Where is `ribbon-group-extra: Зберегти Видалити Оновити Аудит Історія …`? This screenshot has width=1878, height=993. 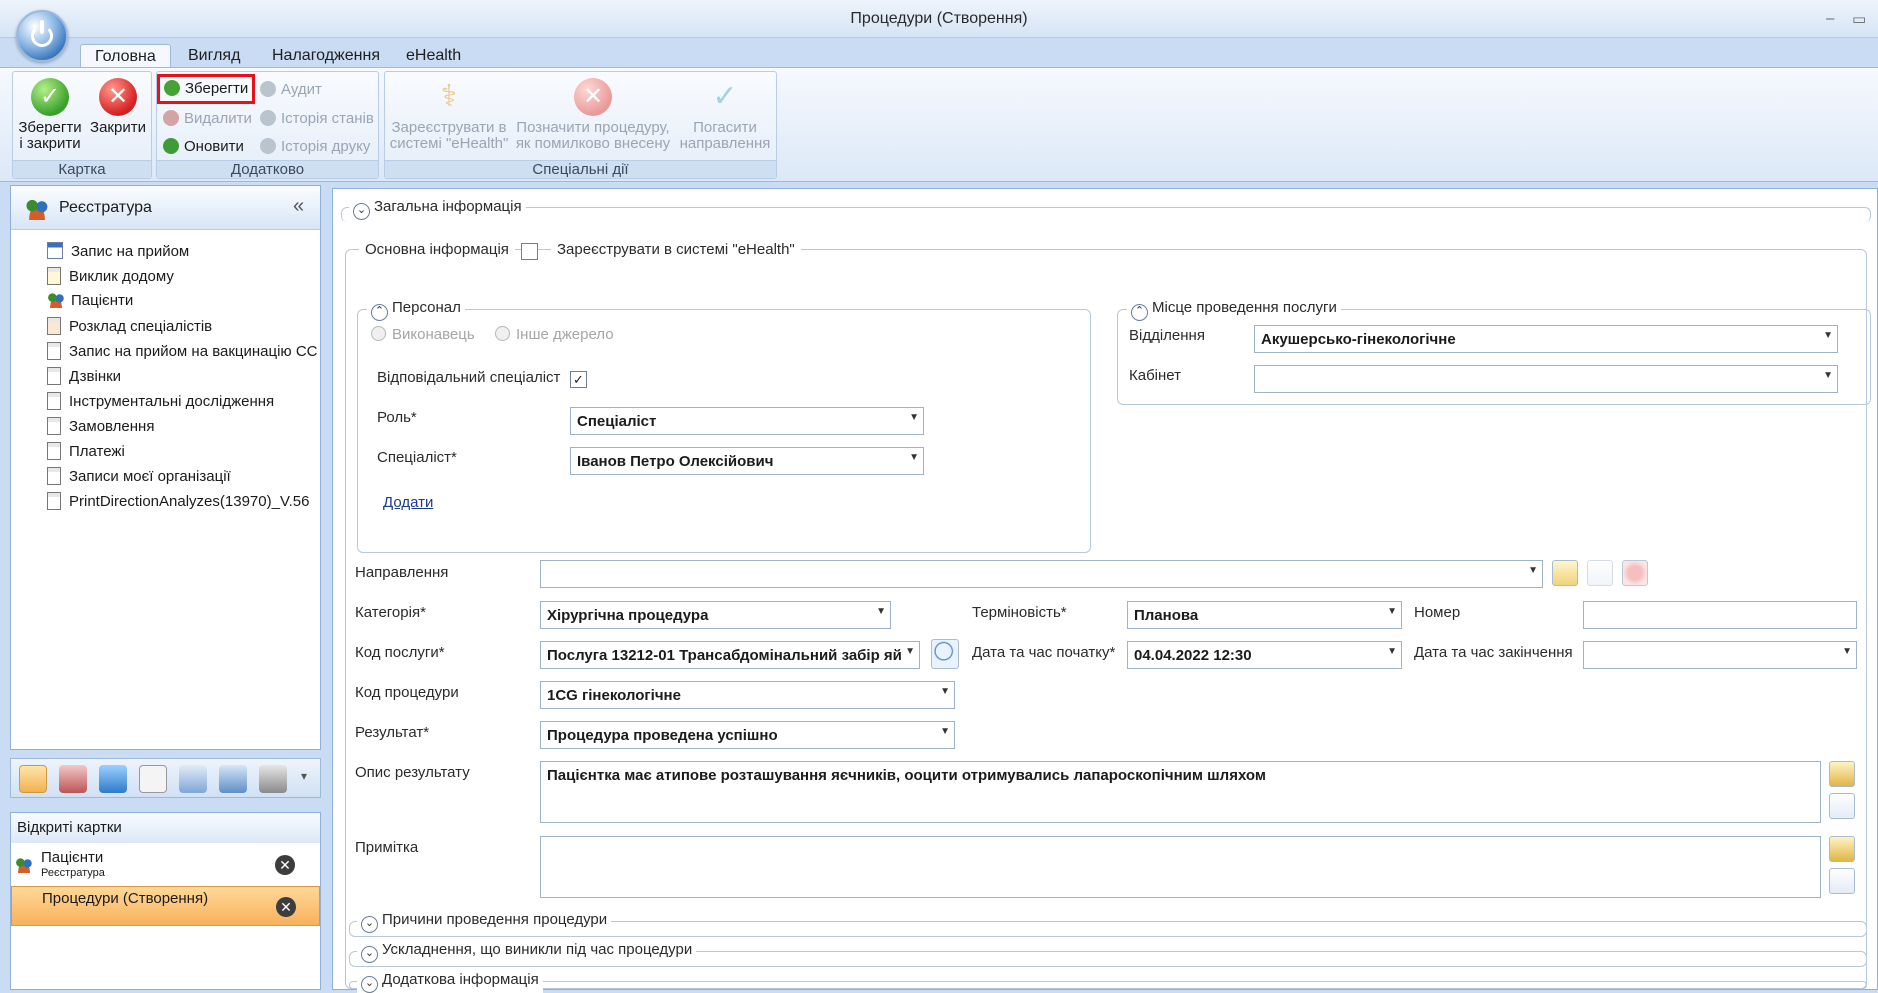
ribbon-group-extra: Зберегти Видалити Оновити Аудит Історія … is located at coordinates (267, 125).